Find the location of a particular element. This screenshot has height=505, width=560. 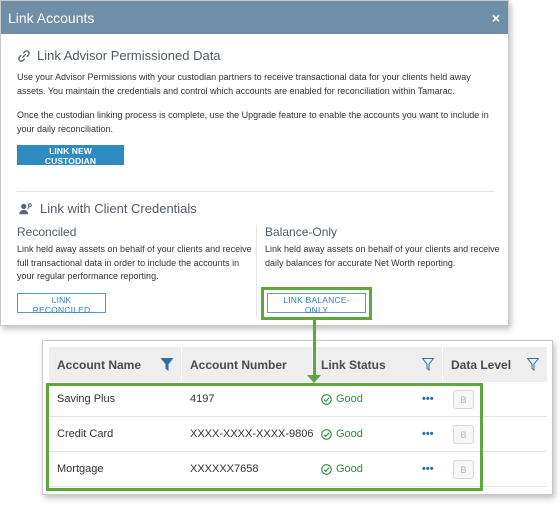

advisor-section-heading: Link Advisor Permissioned Data is located at coordinates (119, 55).